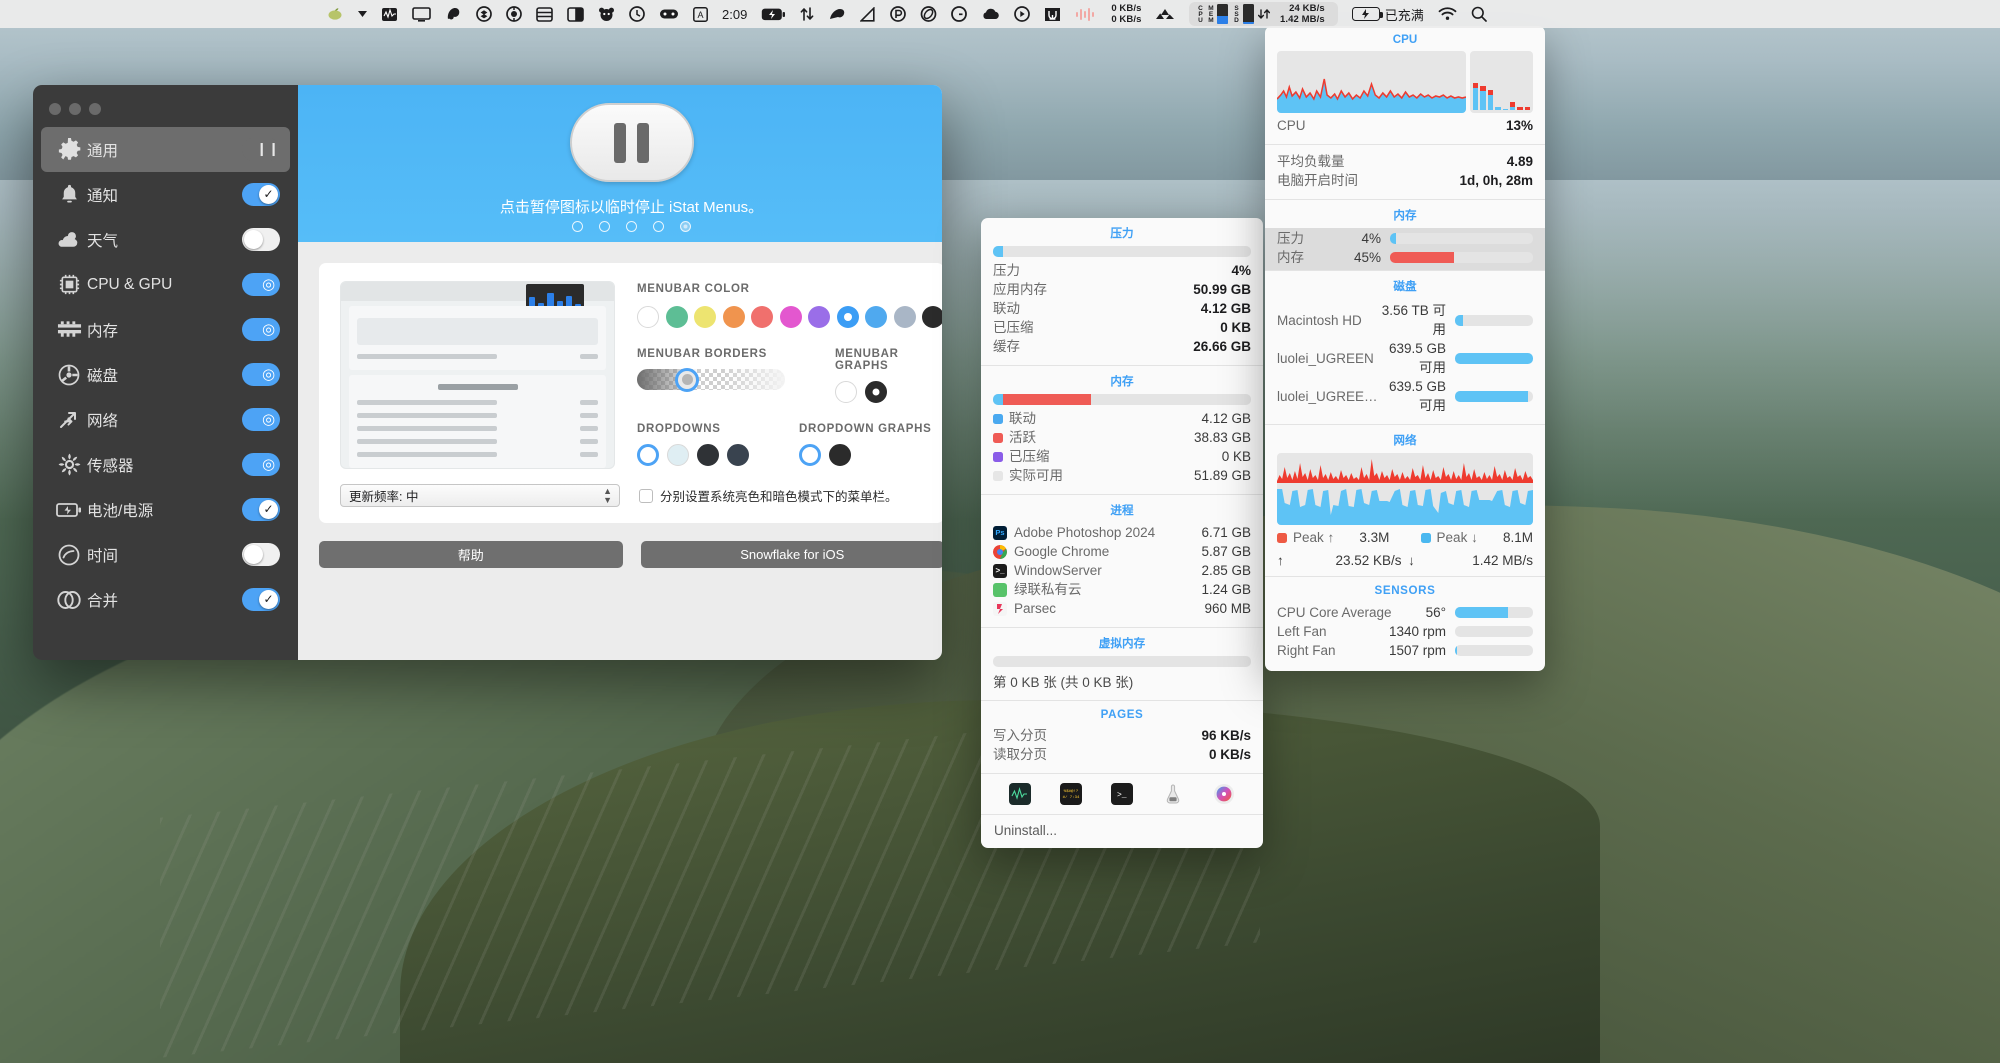  I want to click on menubar-graphs-choices, so click(888, 392).